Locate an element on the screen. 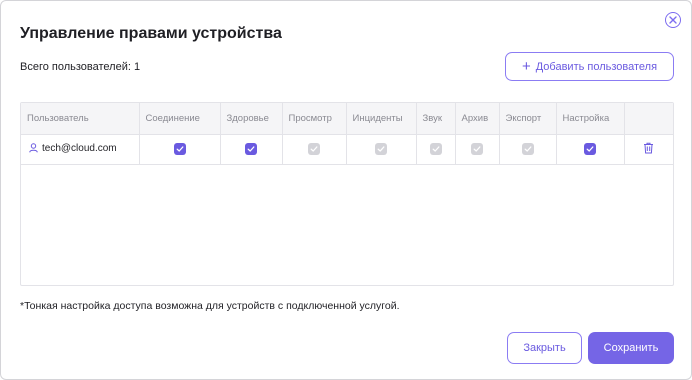 This screenshot has height=380, width=692. header-incidents: Инциденты is located at coordinates (381, 118).